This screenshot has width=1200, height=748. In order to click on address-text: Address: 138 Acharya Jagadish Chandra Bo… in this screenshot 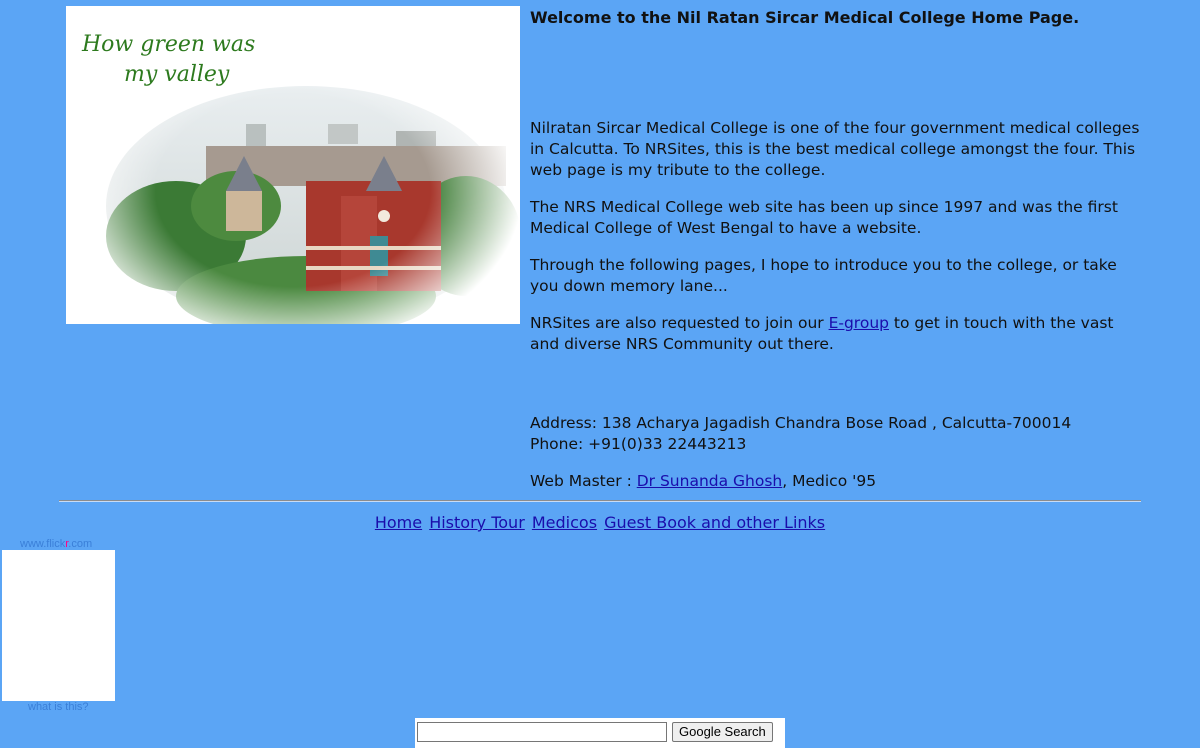, I will do `click(801, 423)`.